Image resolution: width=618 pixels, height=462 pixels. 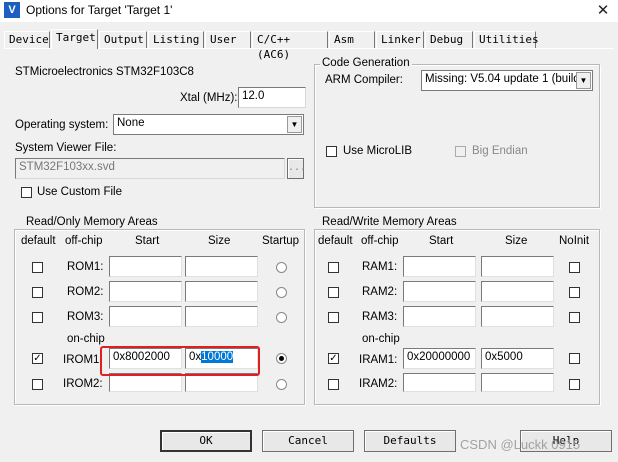 I want to click on use-custom-file-label: Use Custom File, so click(x=79, y=192).